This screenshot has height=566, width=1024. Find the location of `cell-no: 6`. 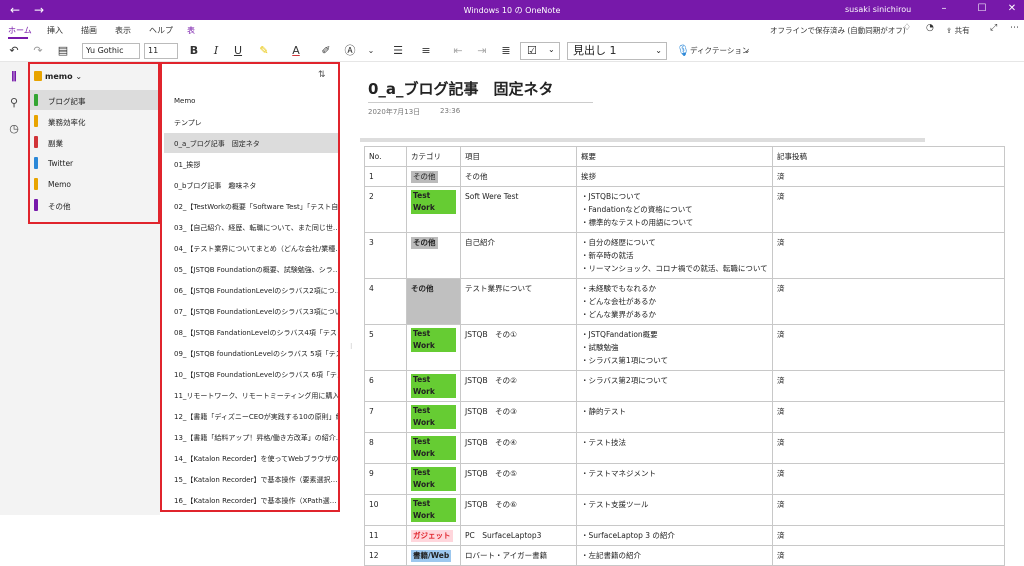

cell-no: 6 is located at coordinates (385, 386).